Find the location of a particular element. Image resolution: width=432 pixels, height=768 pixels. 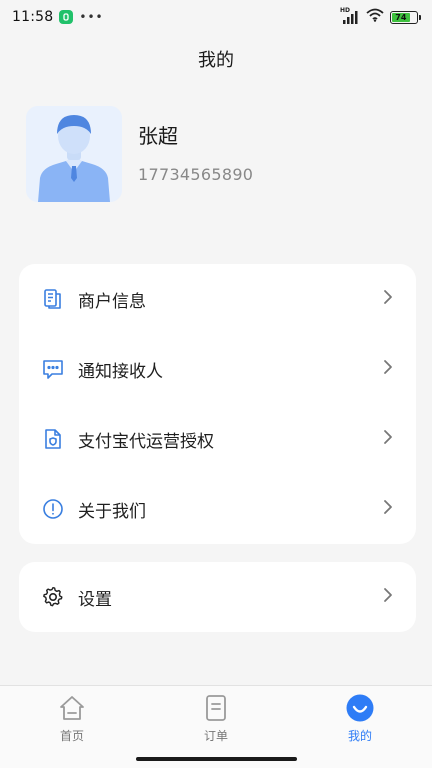

status-left: 11:58 ••• is located at coordinates (58, 17).